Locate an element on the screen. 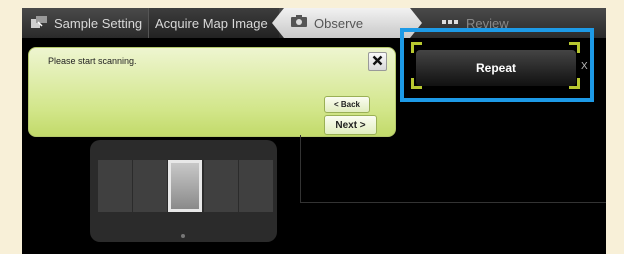 This screenshot has height=254, width=624. next-button: Next > is located at coordinates (350, 125).